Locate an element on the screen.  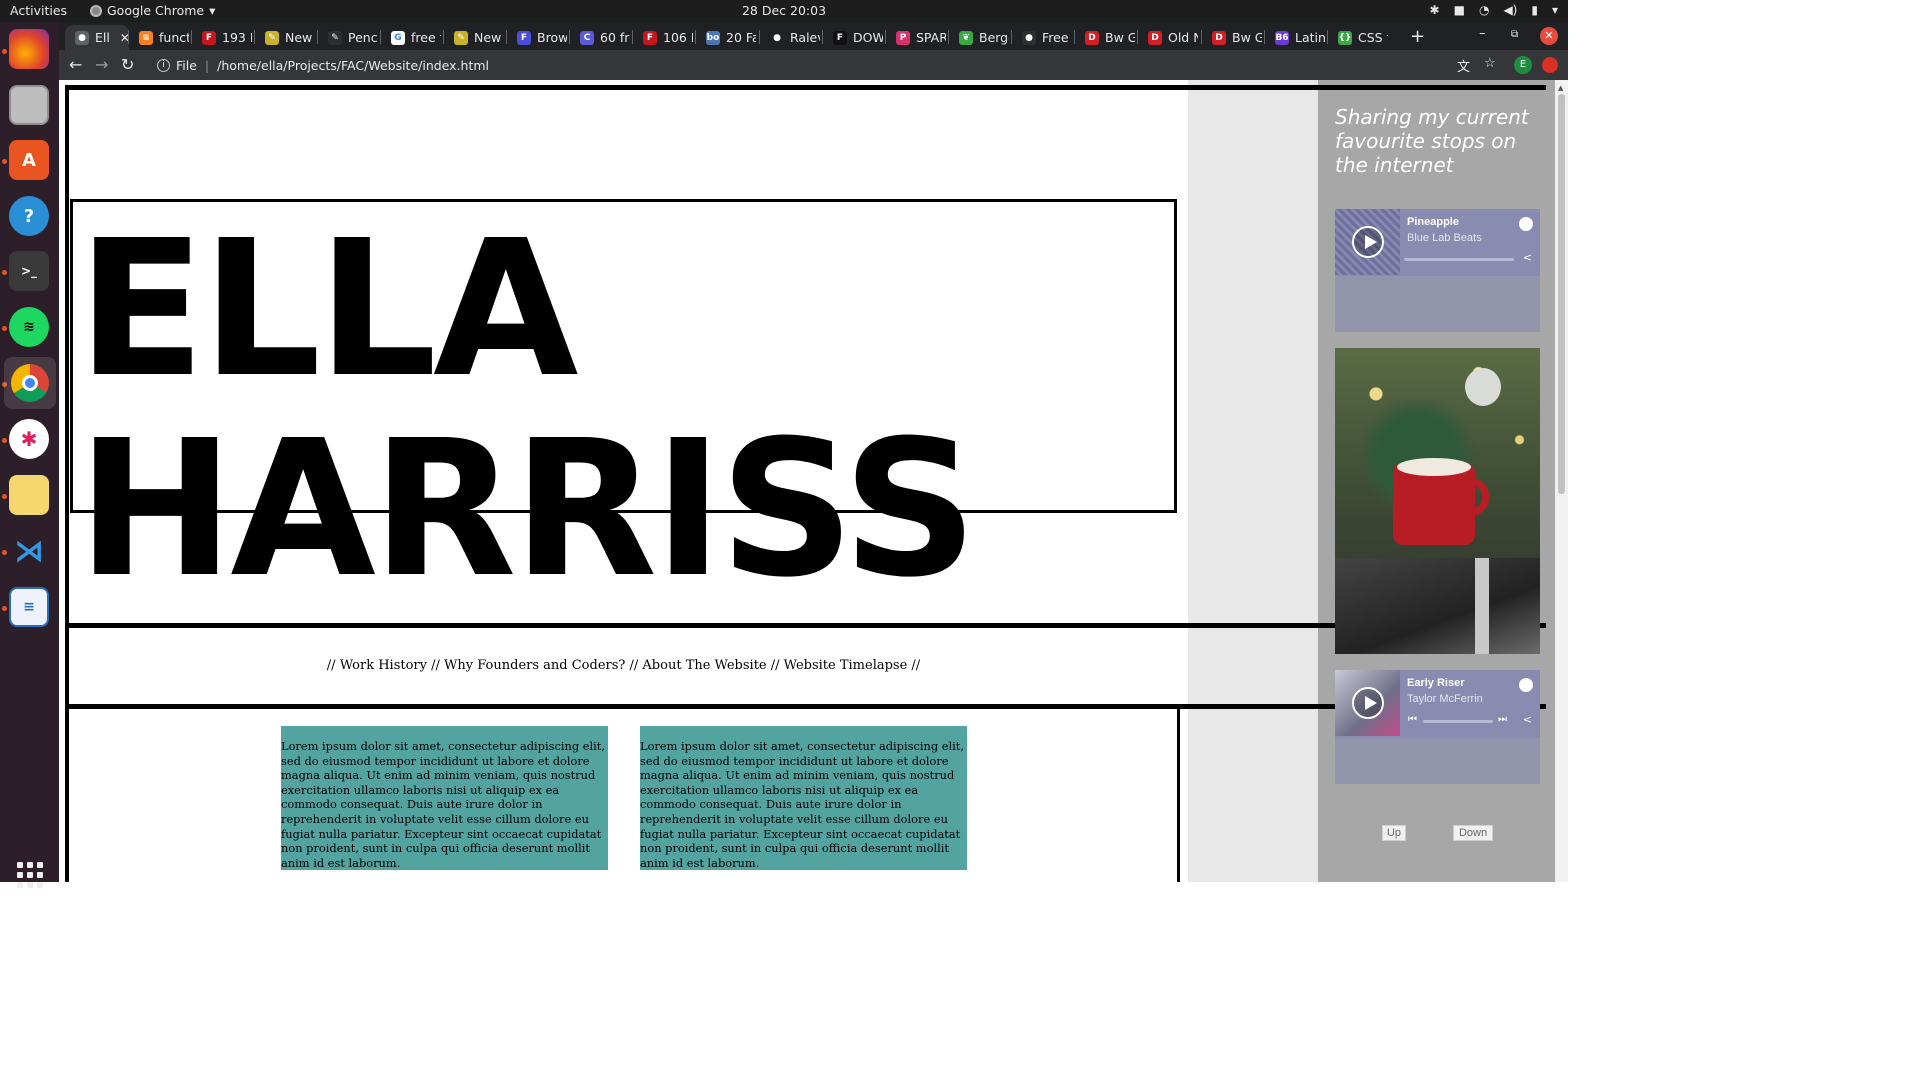
nav-link-about-the-website: About The Website is located at coordinates (704, 665).